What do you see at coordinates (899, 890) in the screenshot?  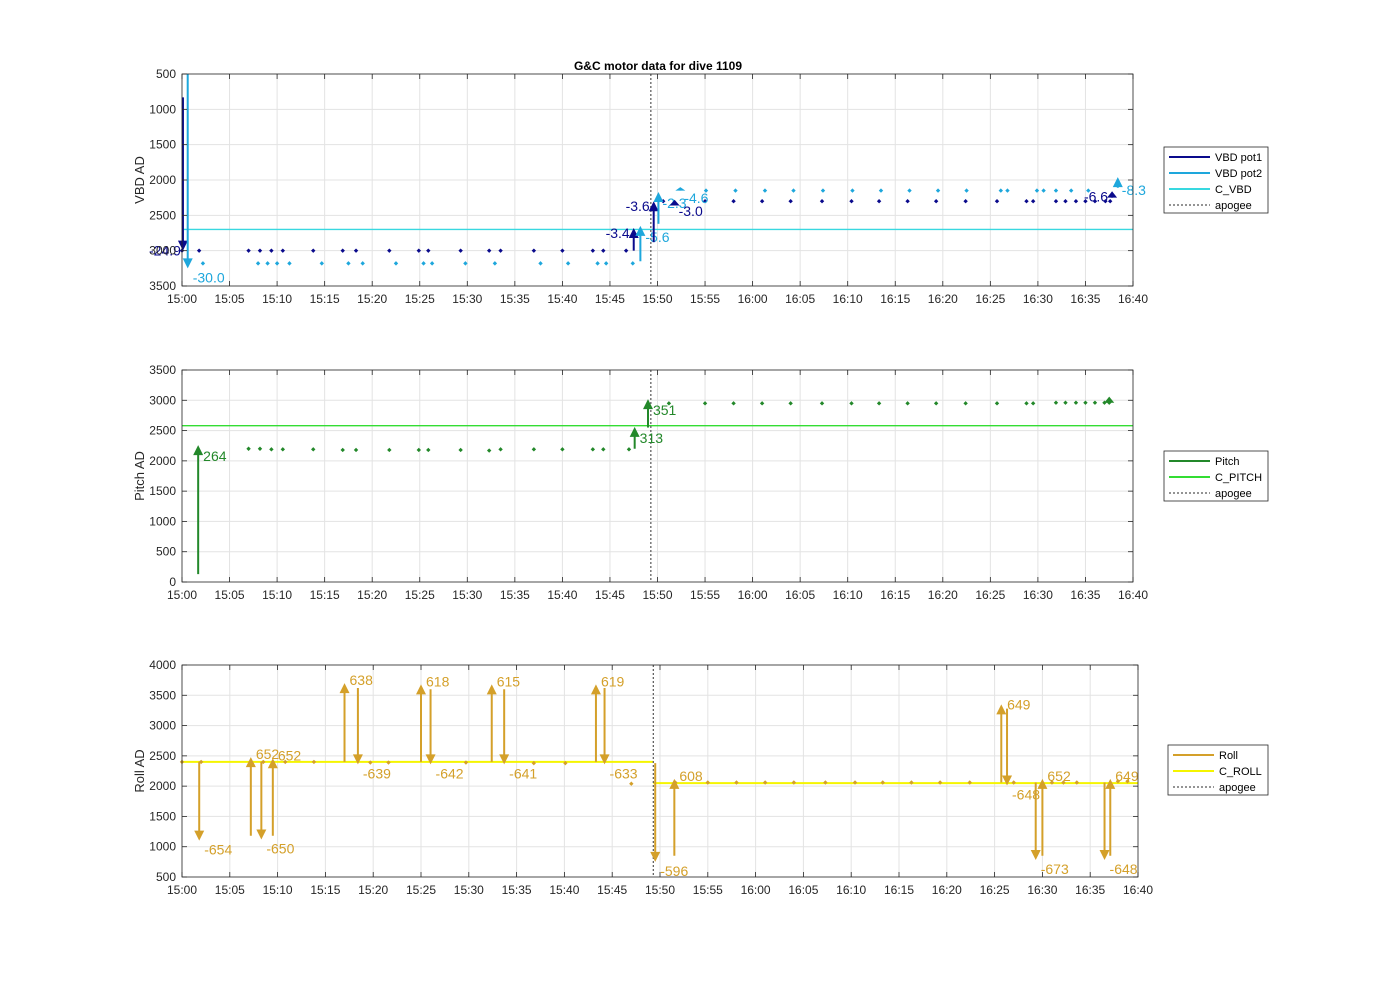 I see `x-tick-label: 16:15` at bounding box center [899, 890].